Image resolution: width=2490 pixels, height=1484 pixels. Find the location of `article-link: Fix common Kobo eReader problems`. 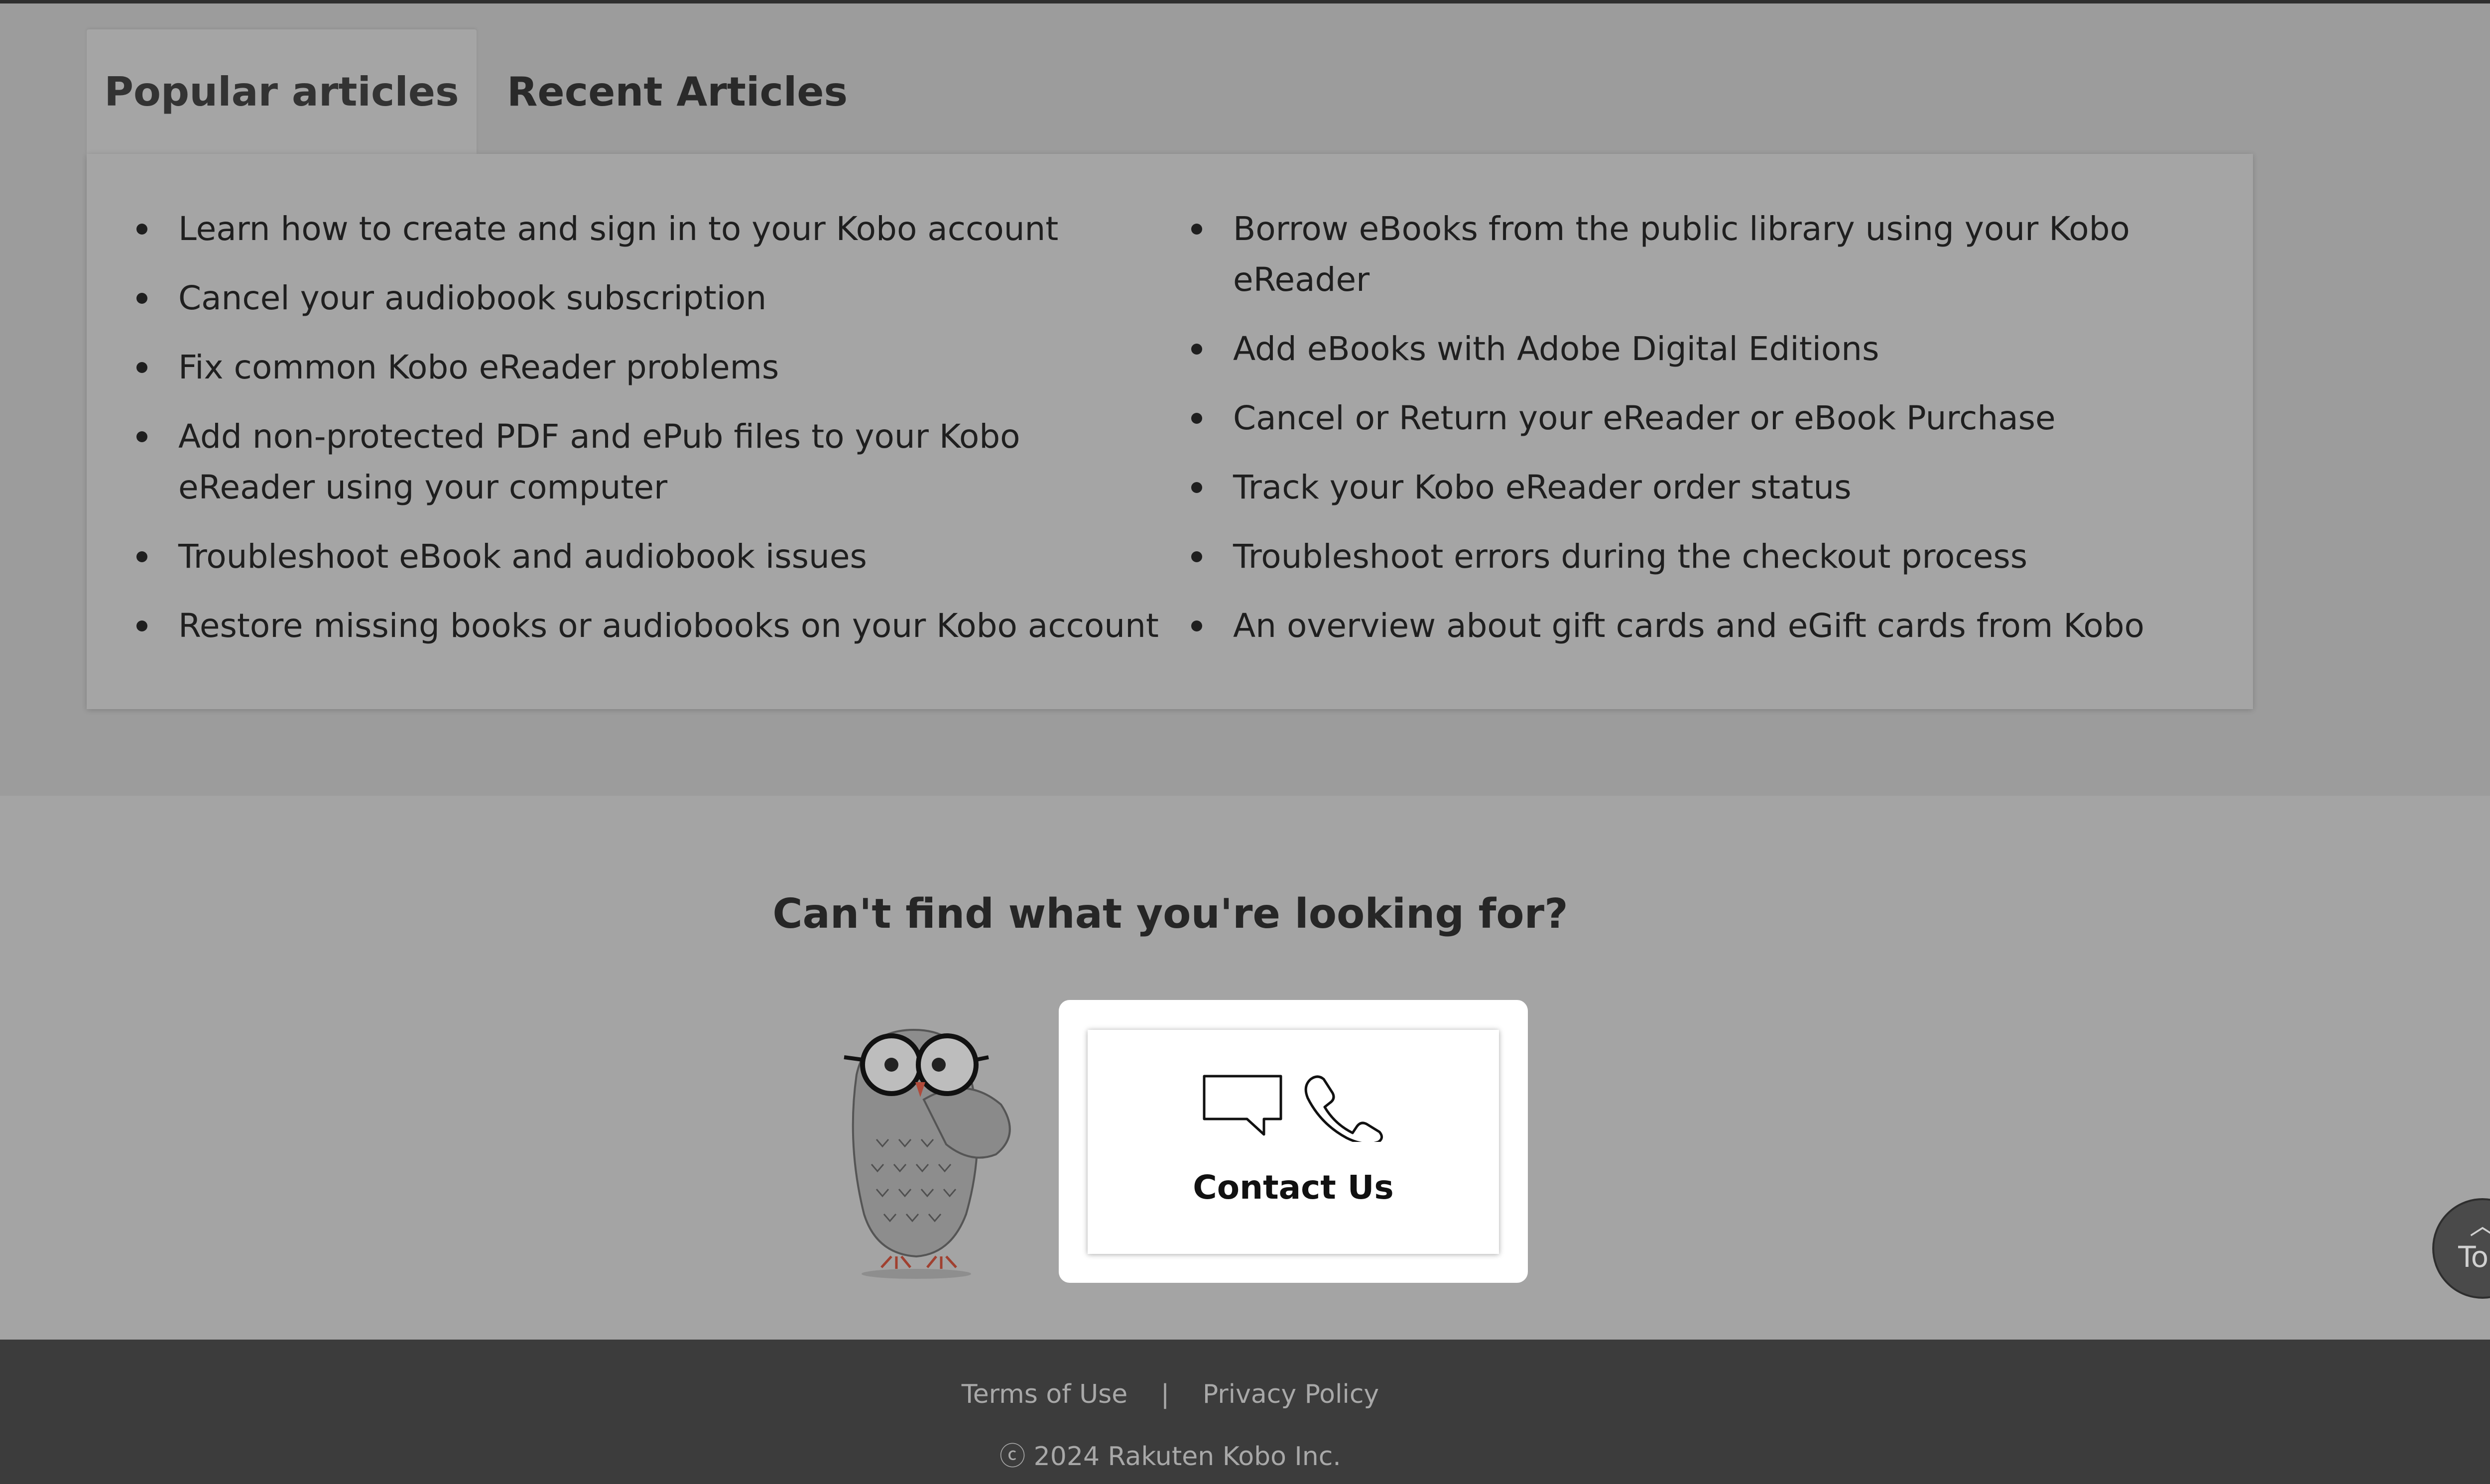

article-link: Fix common Kobo eReader problems is located at coordinates (649, 367).